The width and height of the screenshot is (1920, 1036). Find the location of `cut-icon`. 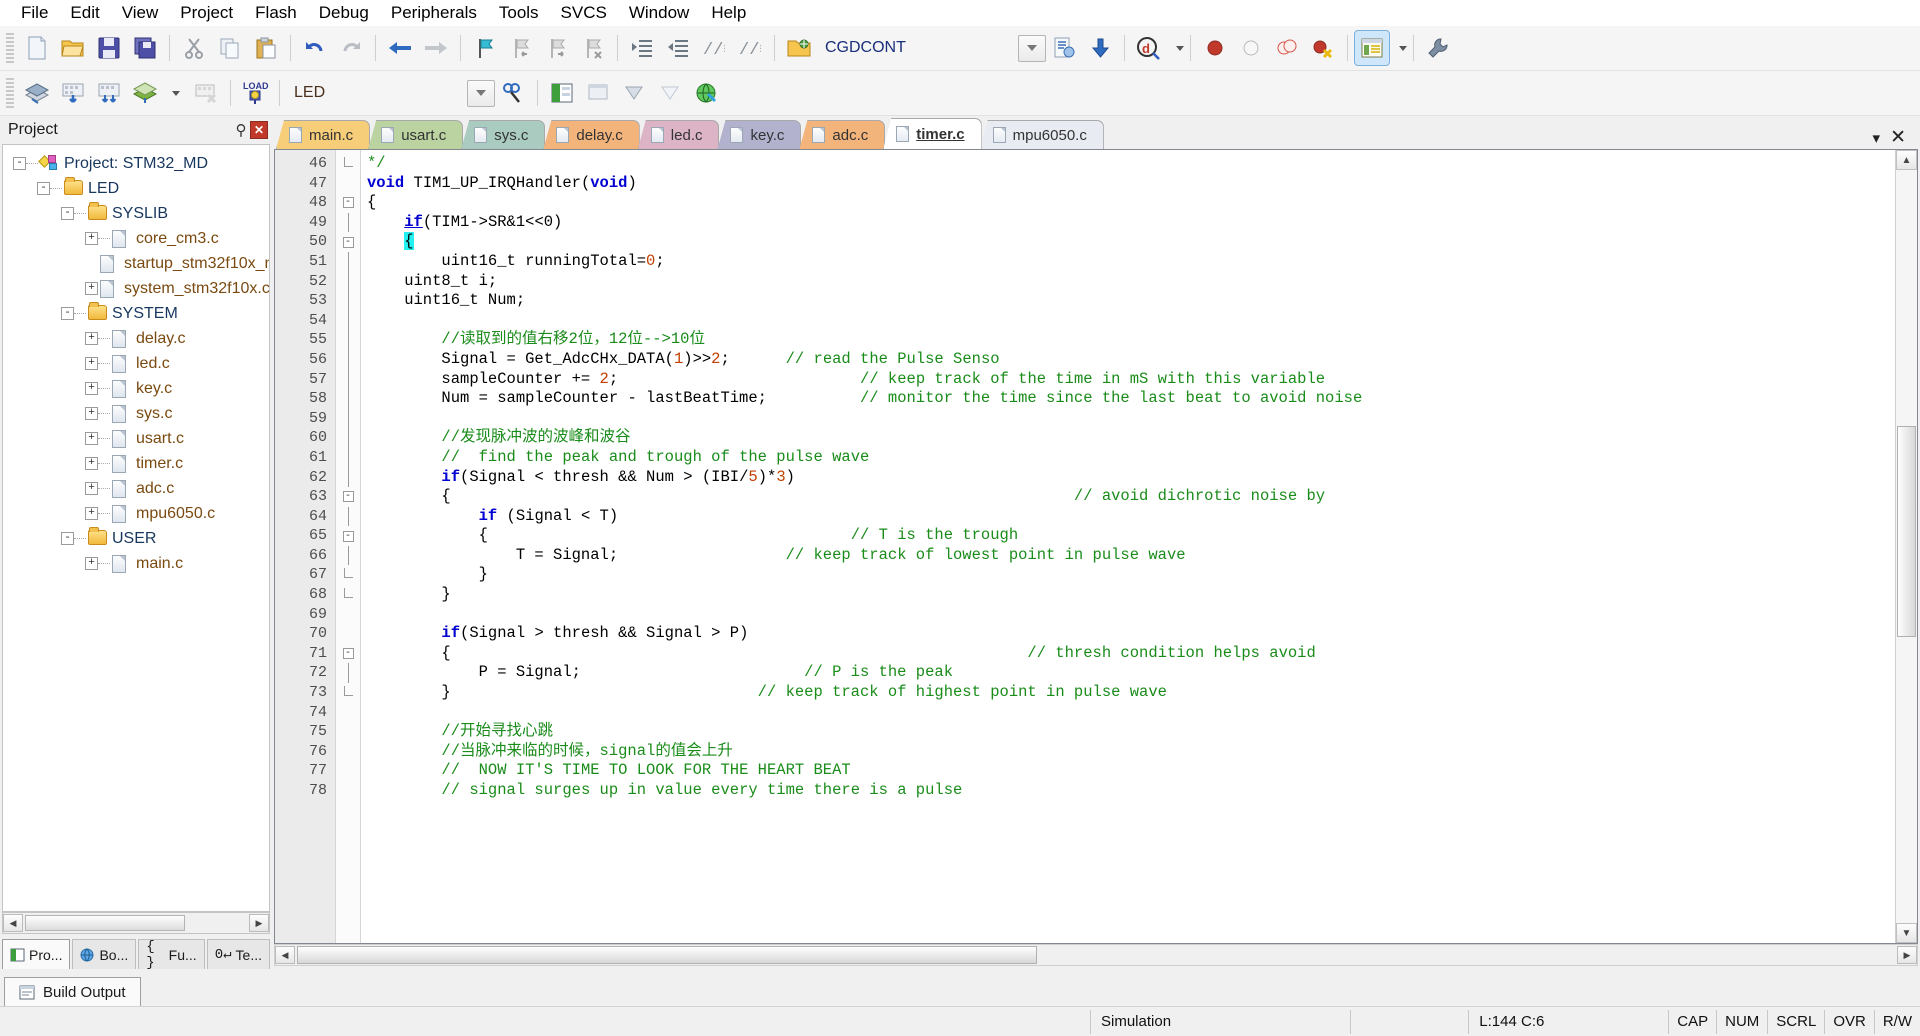

cut-icon is located at coordinates (194, 48).